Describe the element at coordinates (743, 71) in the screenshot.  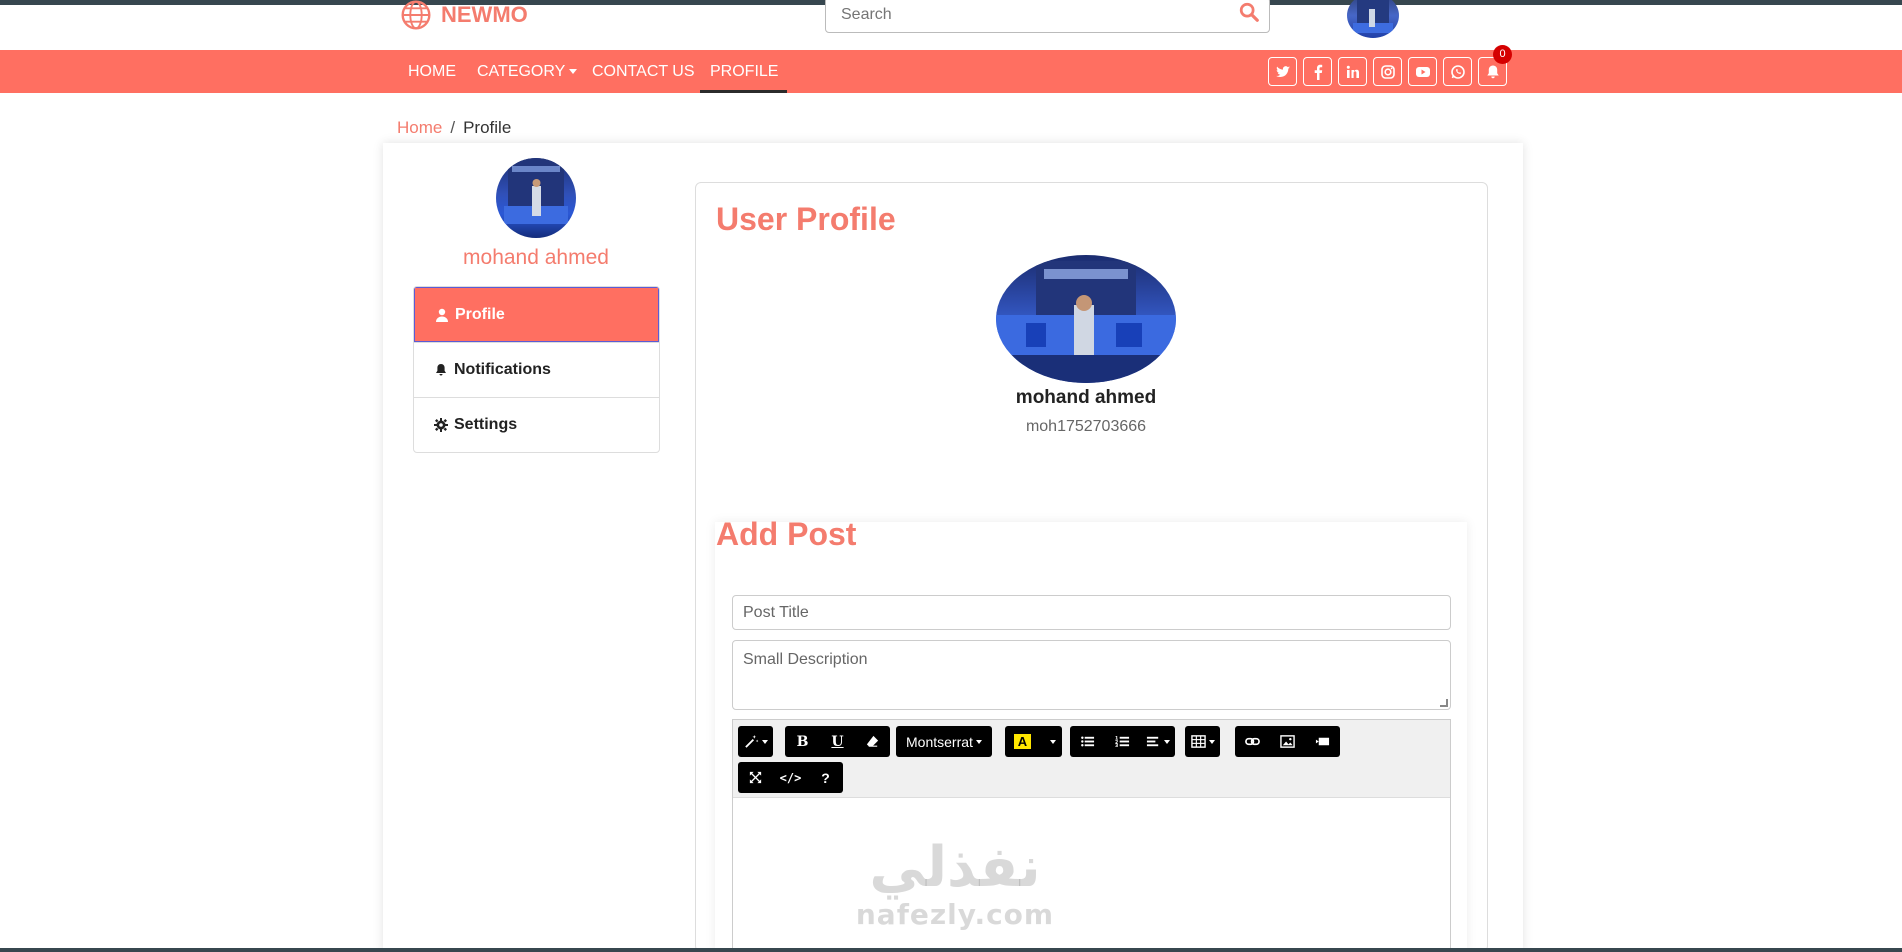
I see `nav-profile: PROFILE` at that location.